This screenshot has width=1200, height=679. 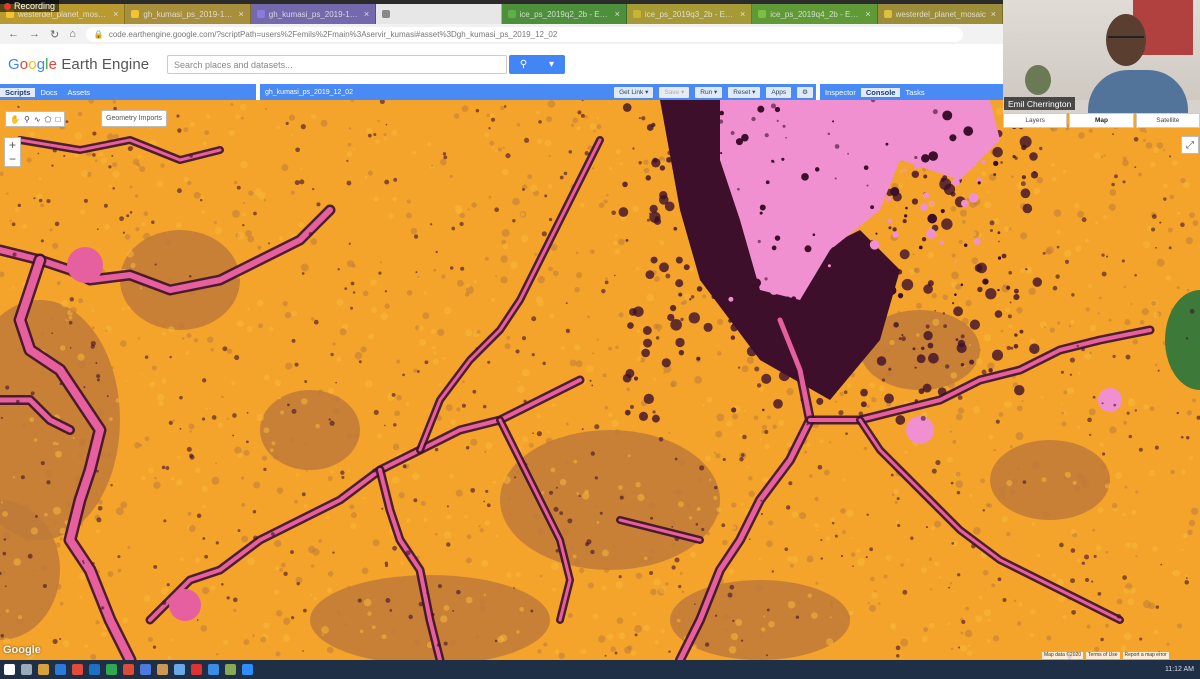 I want to click on reload-icon: ↻, so click(x=54, y=34).